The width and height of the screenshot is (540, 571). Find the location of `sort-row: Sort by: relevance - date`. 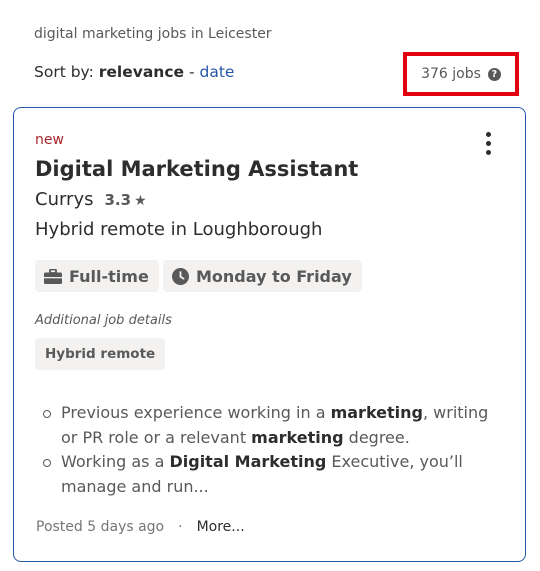

sort-row: Sort by: relevance - date is located at coordinates (134, 72).